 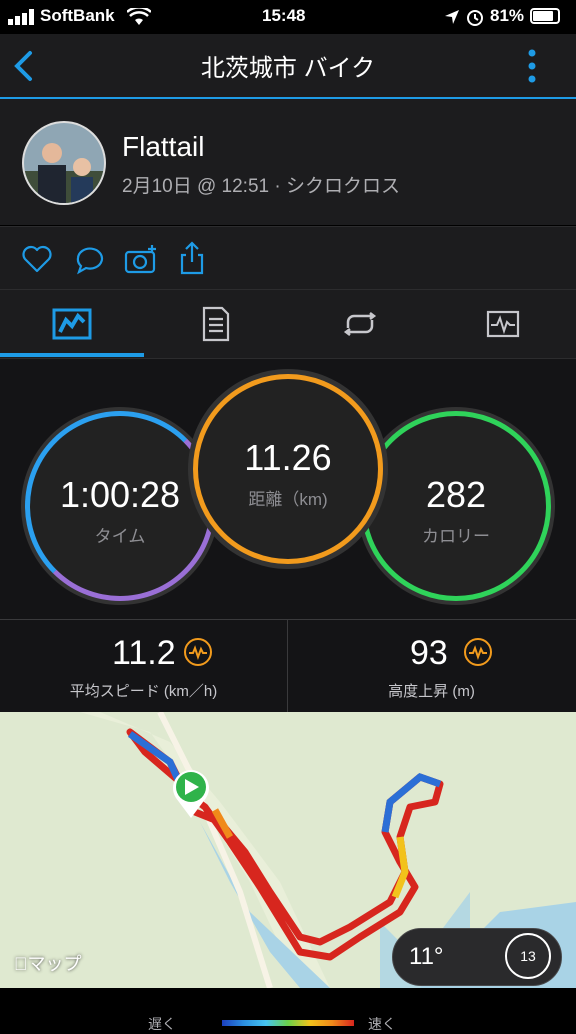 What do you see at coordinates (191, 794) in the screenshot?
I see `start-marker-icon` at bounding box center [191, 794].